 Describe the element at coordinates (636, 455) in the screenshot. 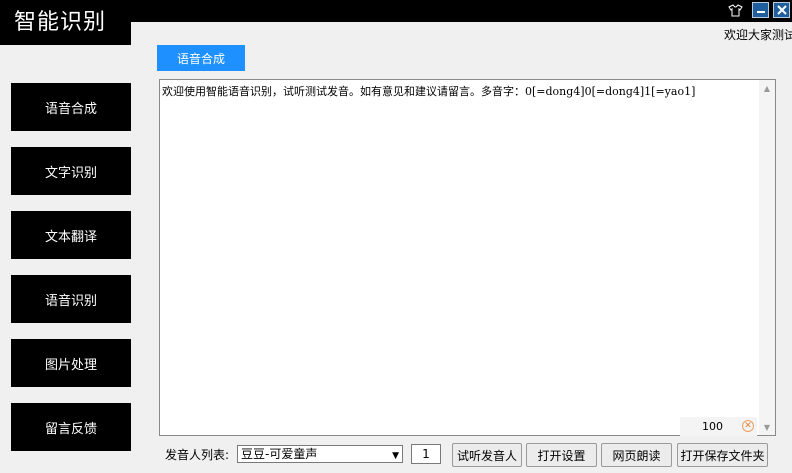

I see `web-read-button: 网页朗读` at that location.